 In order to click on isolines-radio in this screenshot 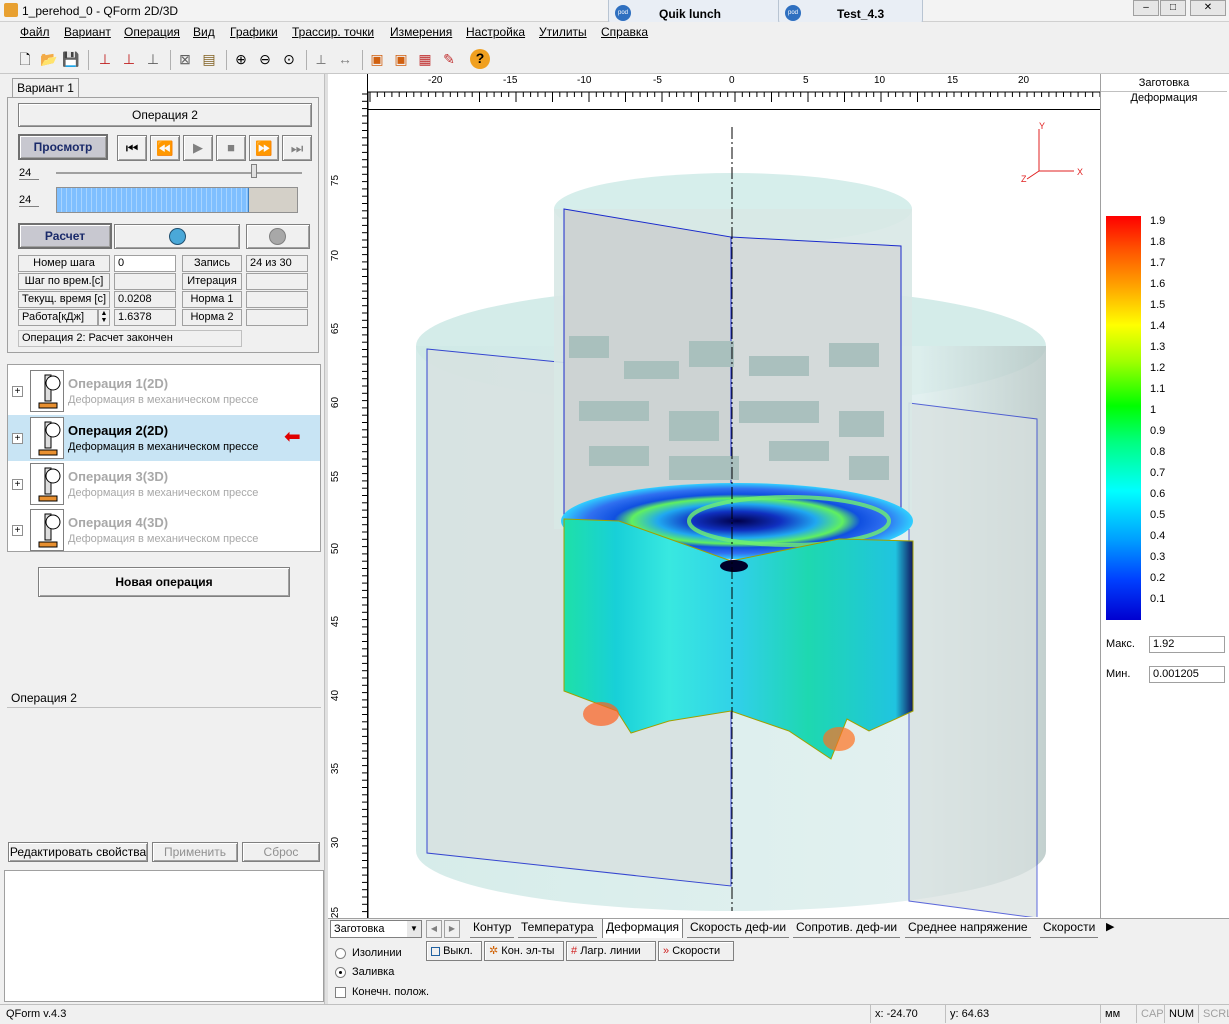, I will do `click(340, 953)`.